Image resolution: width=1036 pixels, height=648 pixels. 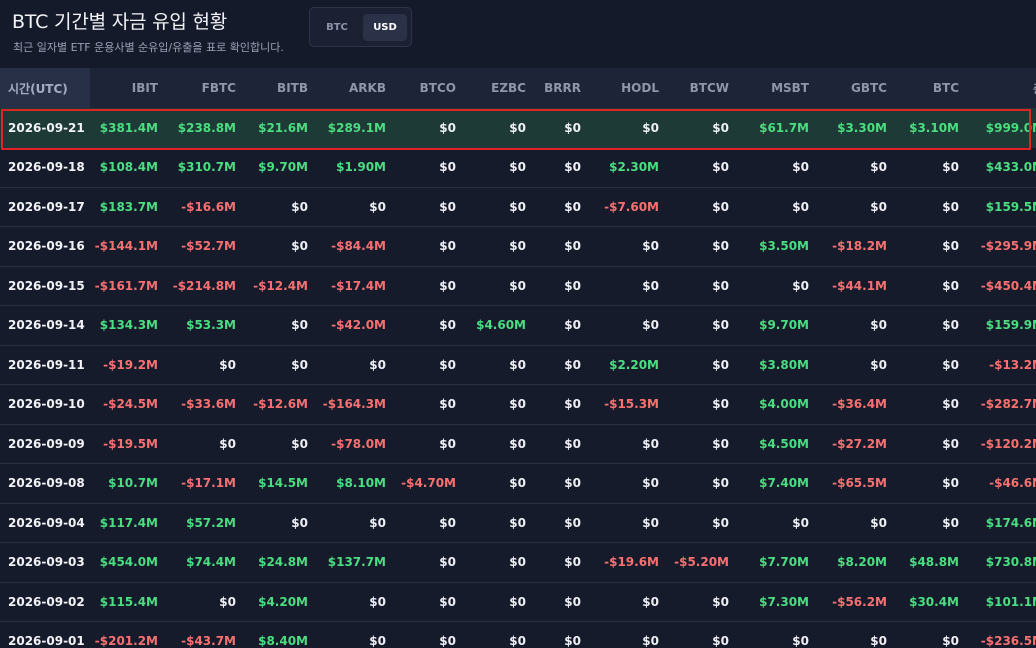 What do you see at coordinates (433, 88) in the screenshot?
I see `column-header-btco: BTCO` at bounding box center [433, 88].